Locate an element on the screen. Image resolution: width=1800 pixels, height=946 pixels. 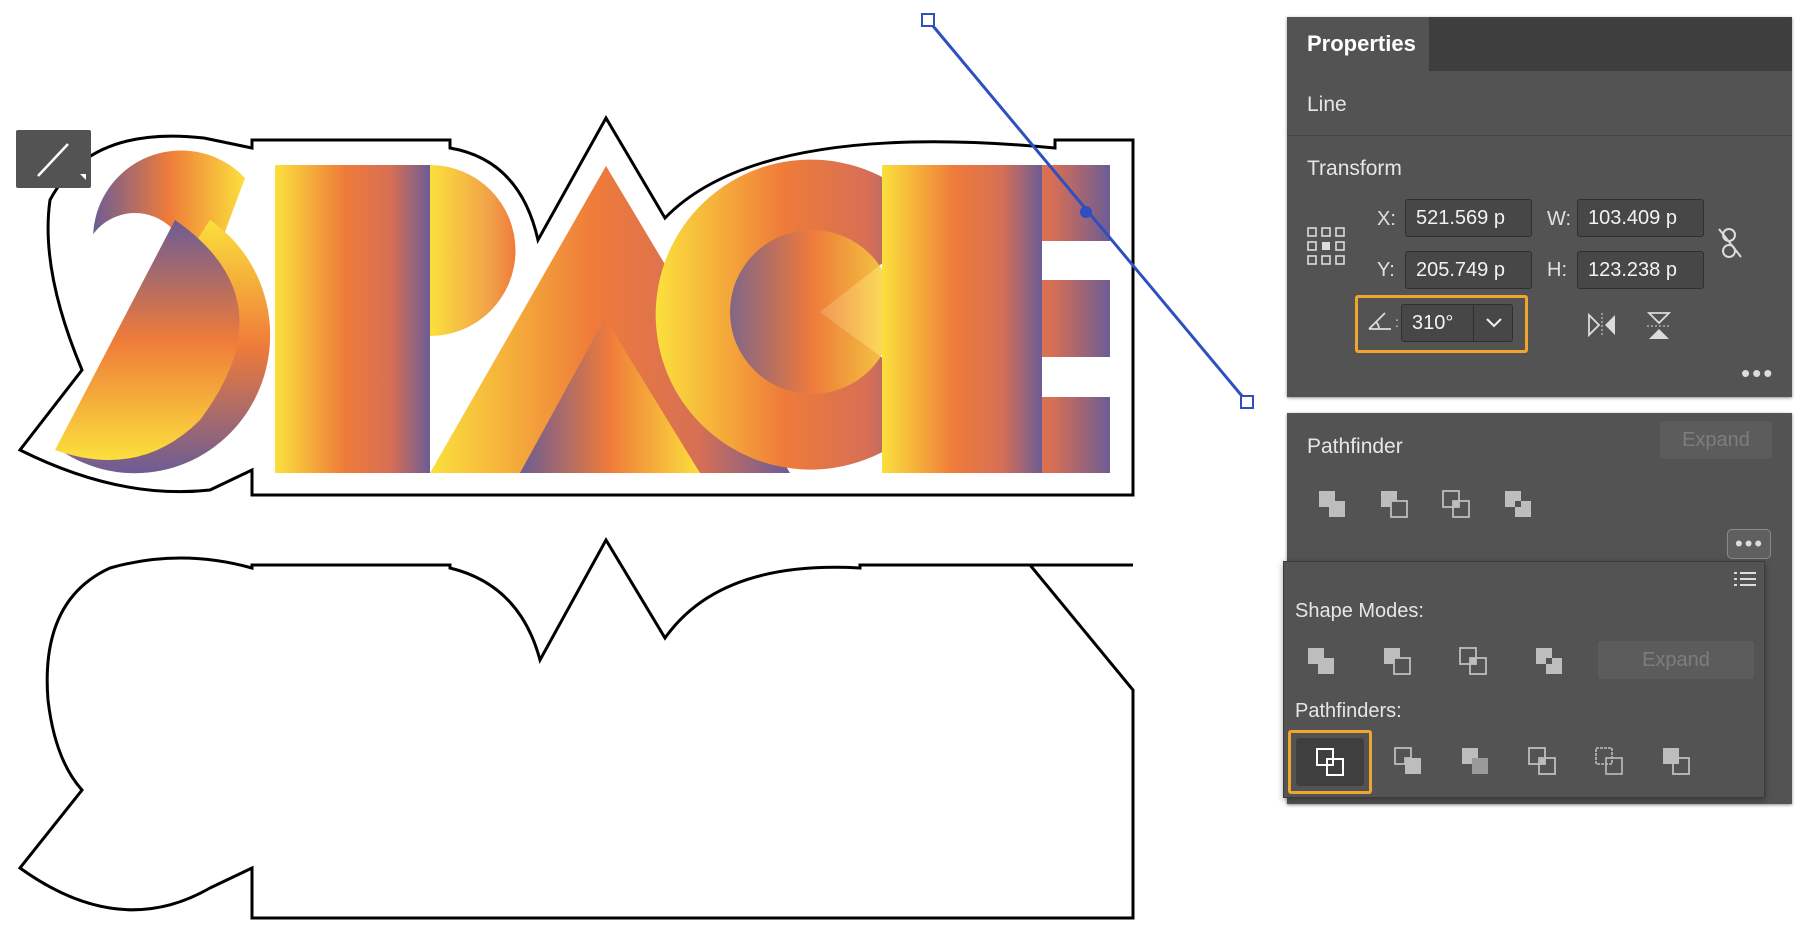
flip-horizontal-icon is located at coordinates (1602, 325).